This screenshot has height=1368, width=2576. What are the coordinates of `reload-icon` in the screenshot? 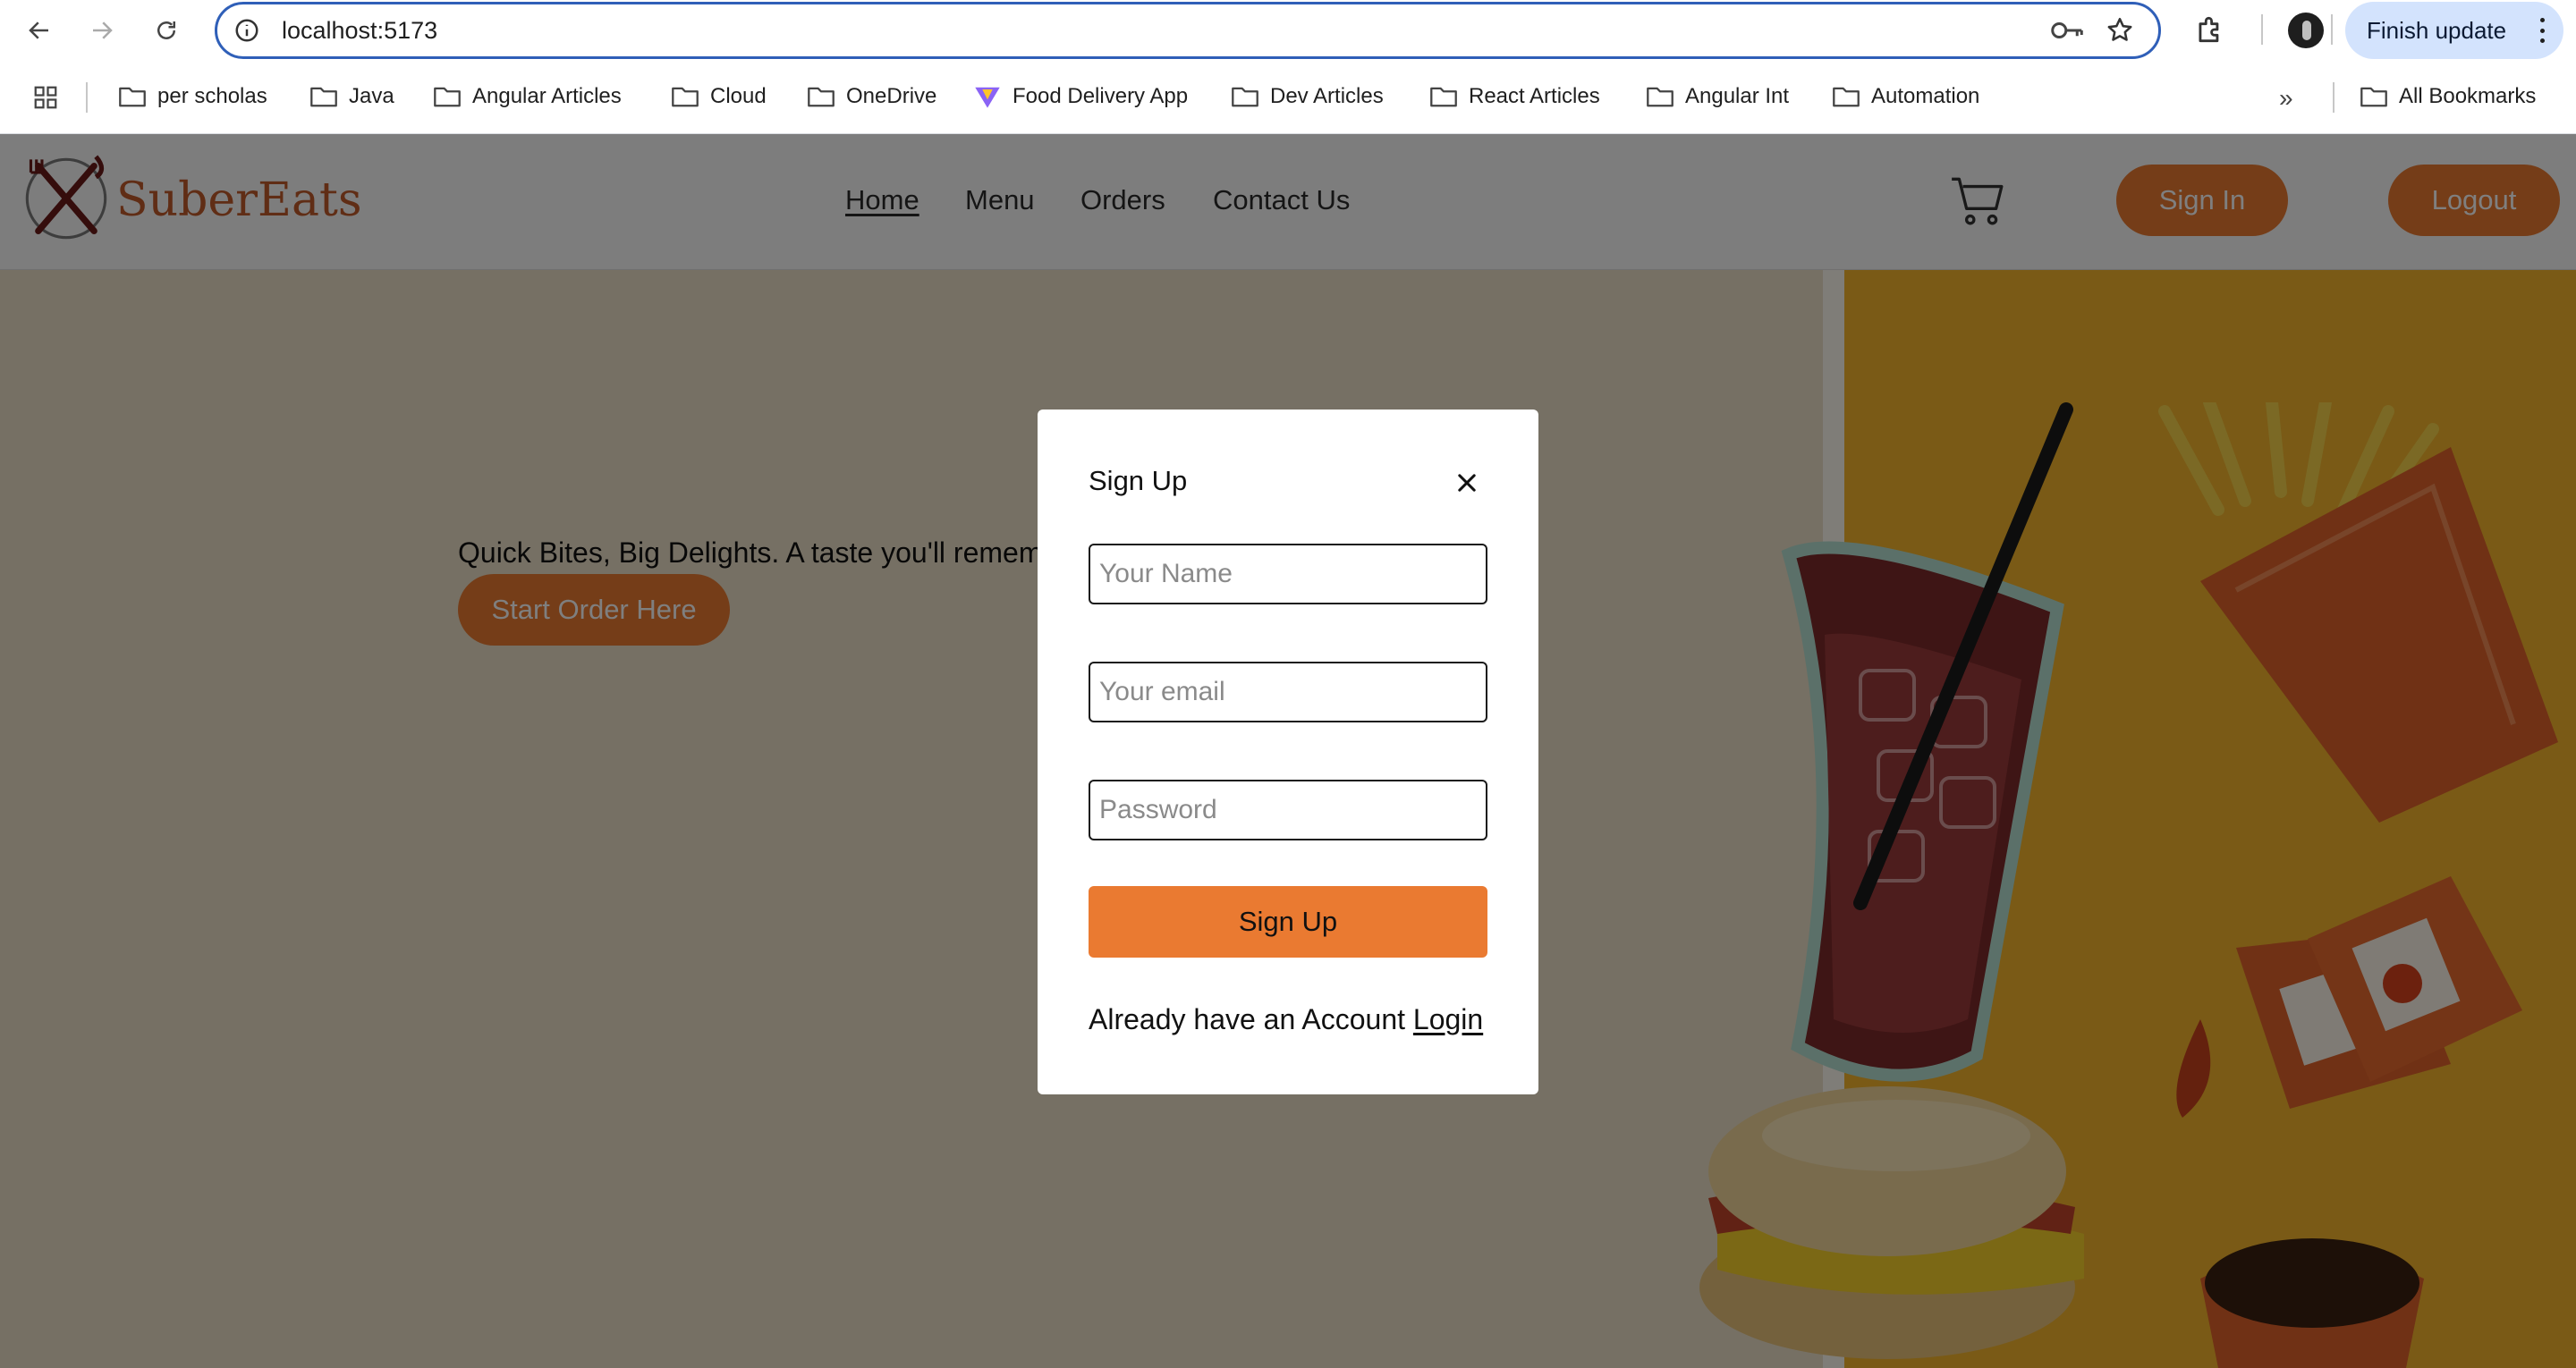 It's located at (166, 30).